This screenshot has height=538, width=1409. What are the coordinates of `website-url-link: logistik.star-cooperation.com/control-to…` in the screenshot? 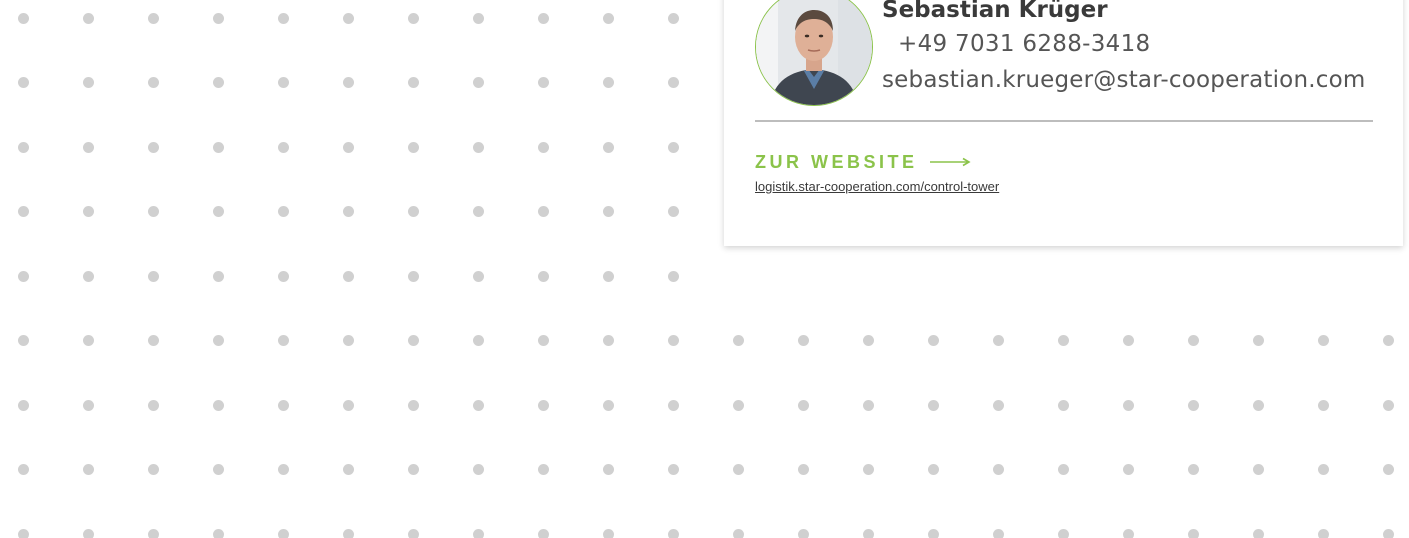 It's located at (877, 186).